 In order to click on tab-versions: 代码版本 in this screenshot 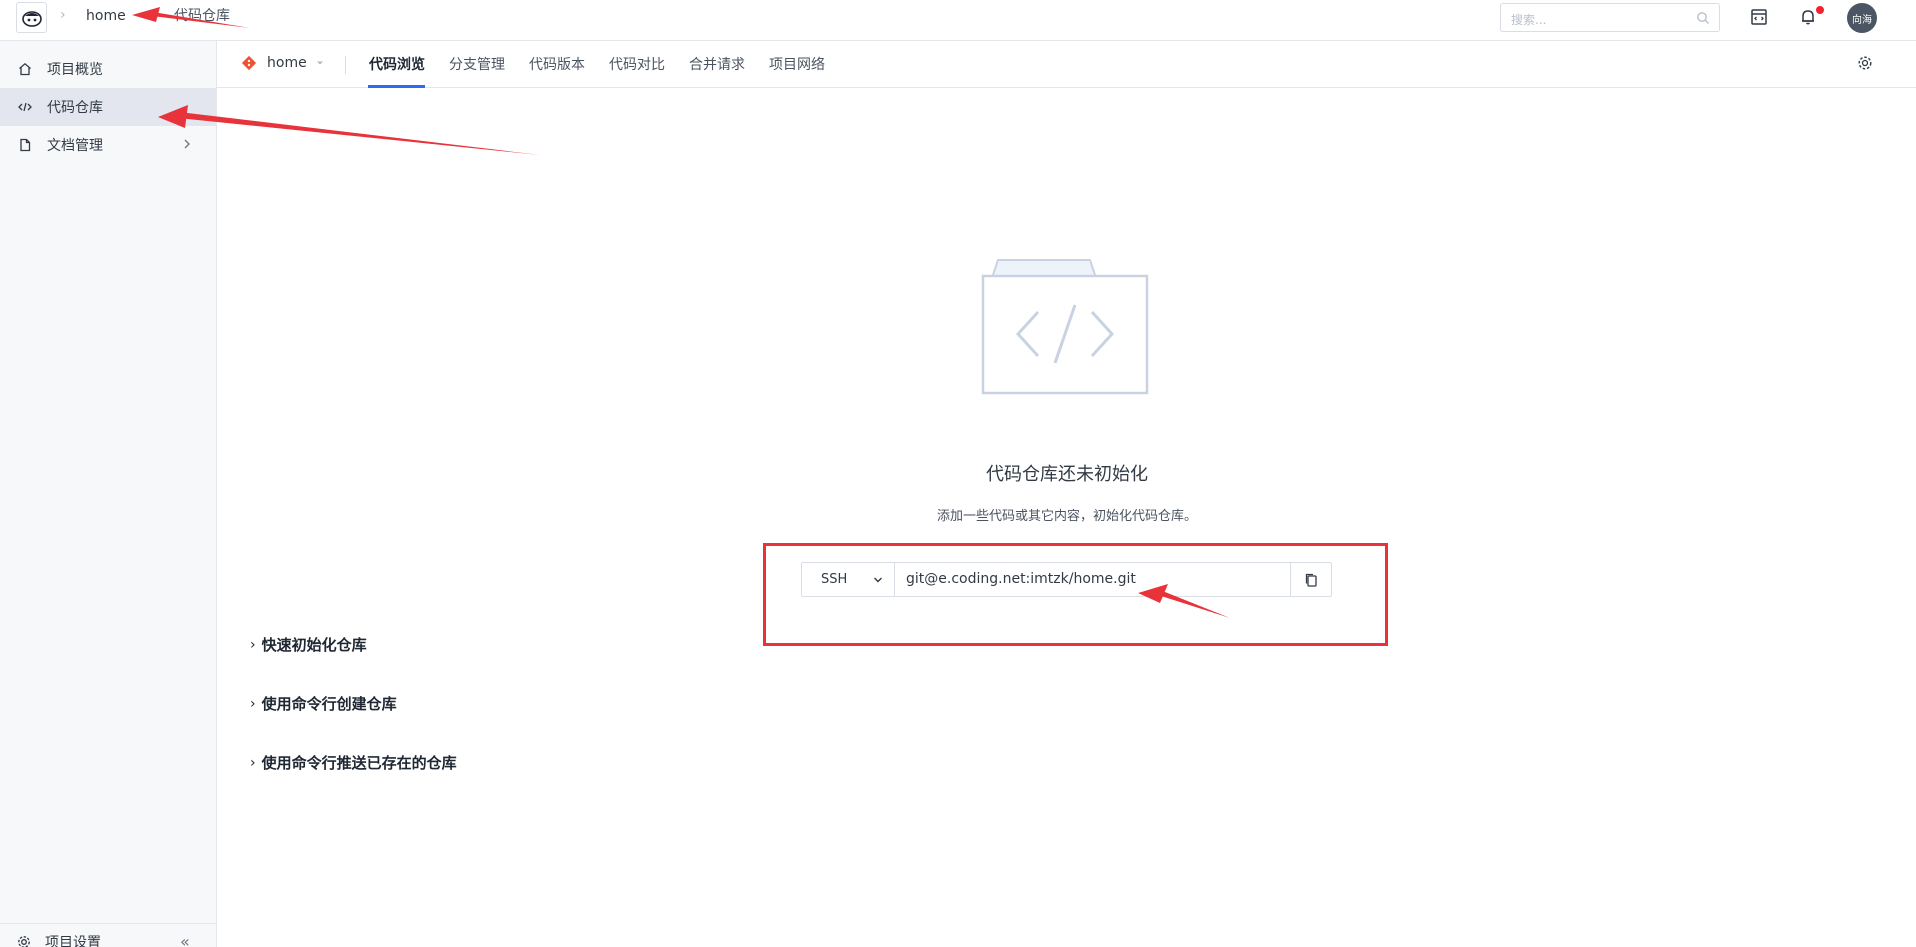, I will do `click(557, 65)`.